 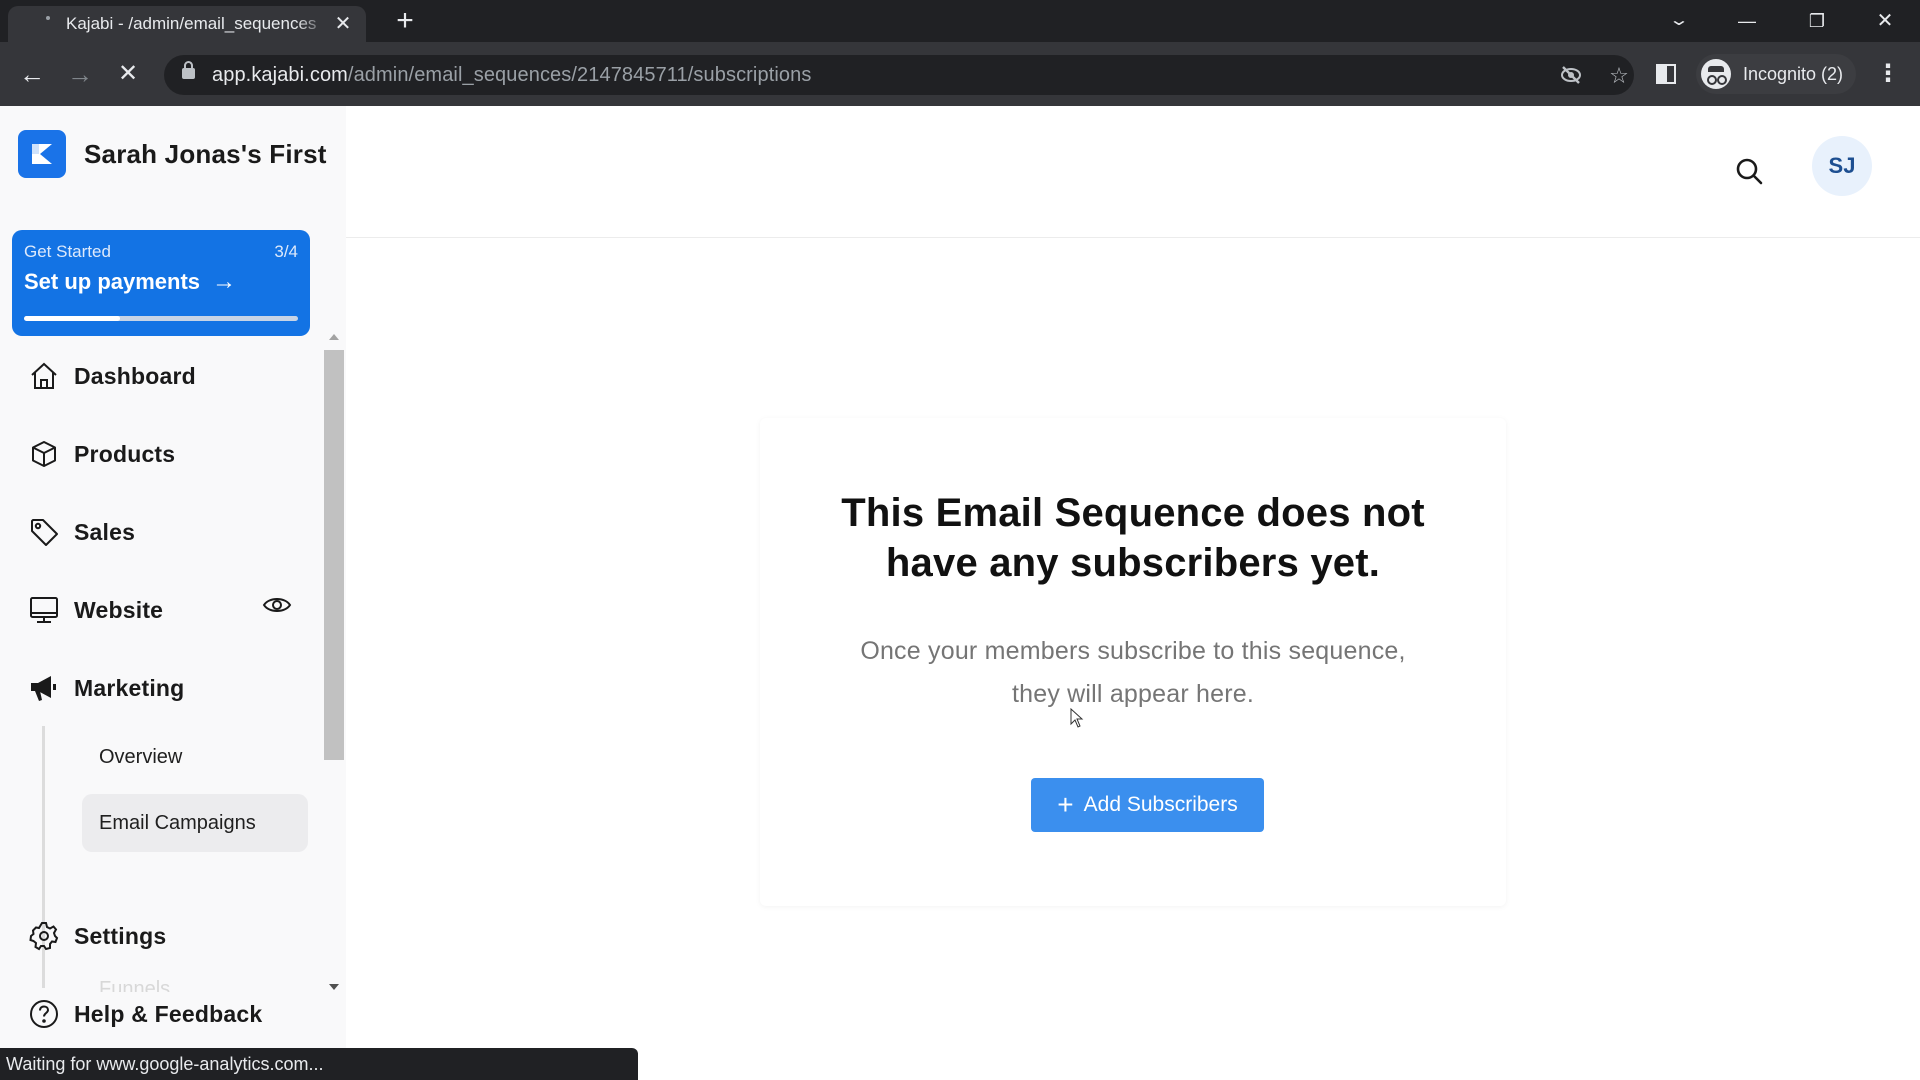 What do you see at coordinates (195, 823) in the screenshot?
I see `subnav-item-email-campaigns: Email Campaigns` at bounding box center [195, 823].